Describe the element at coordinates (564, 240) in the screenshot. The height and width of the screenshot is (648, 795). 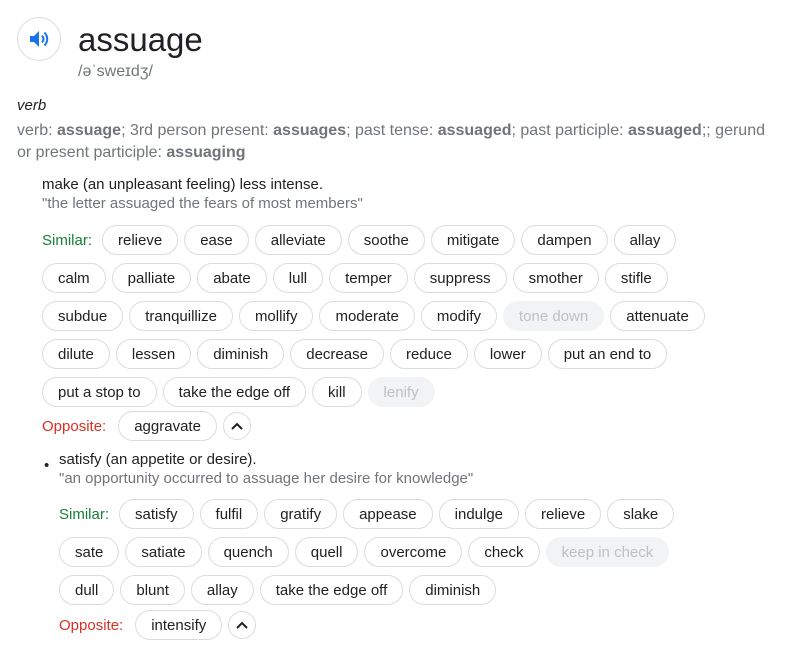
I see `synonym-chip: dampen` at that location.